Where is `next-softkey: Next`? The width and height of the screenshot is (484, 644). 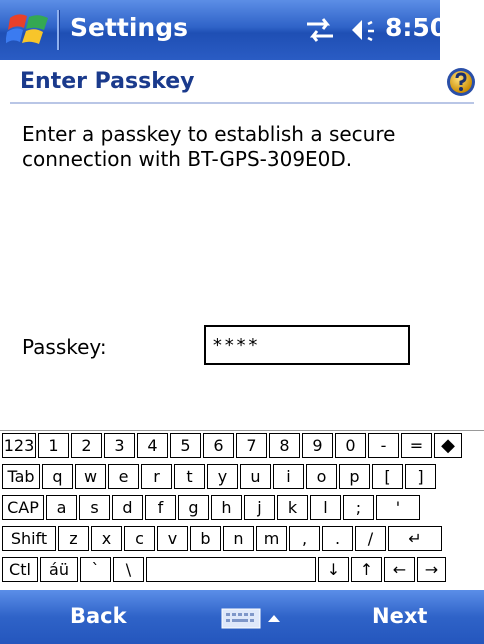 next-softkey: Next is located at coordinates (399, 616).